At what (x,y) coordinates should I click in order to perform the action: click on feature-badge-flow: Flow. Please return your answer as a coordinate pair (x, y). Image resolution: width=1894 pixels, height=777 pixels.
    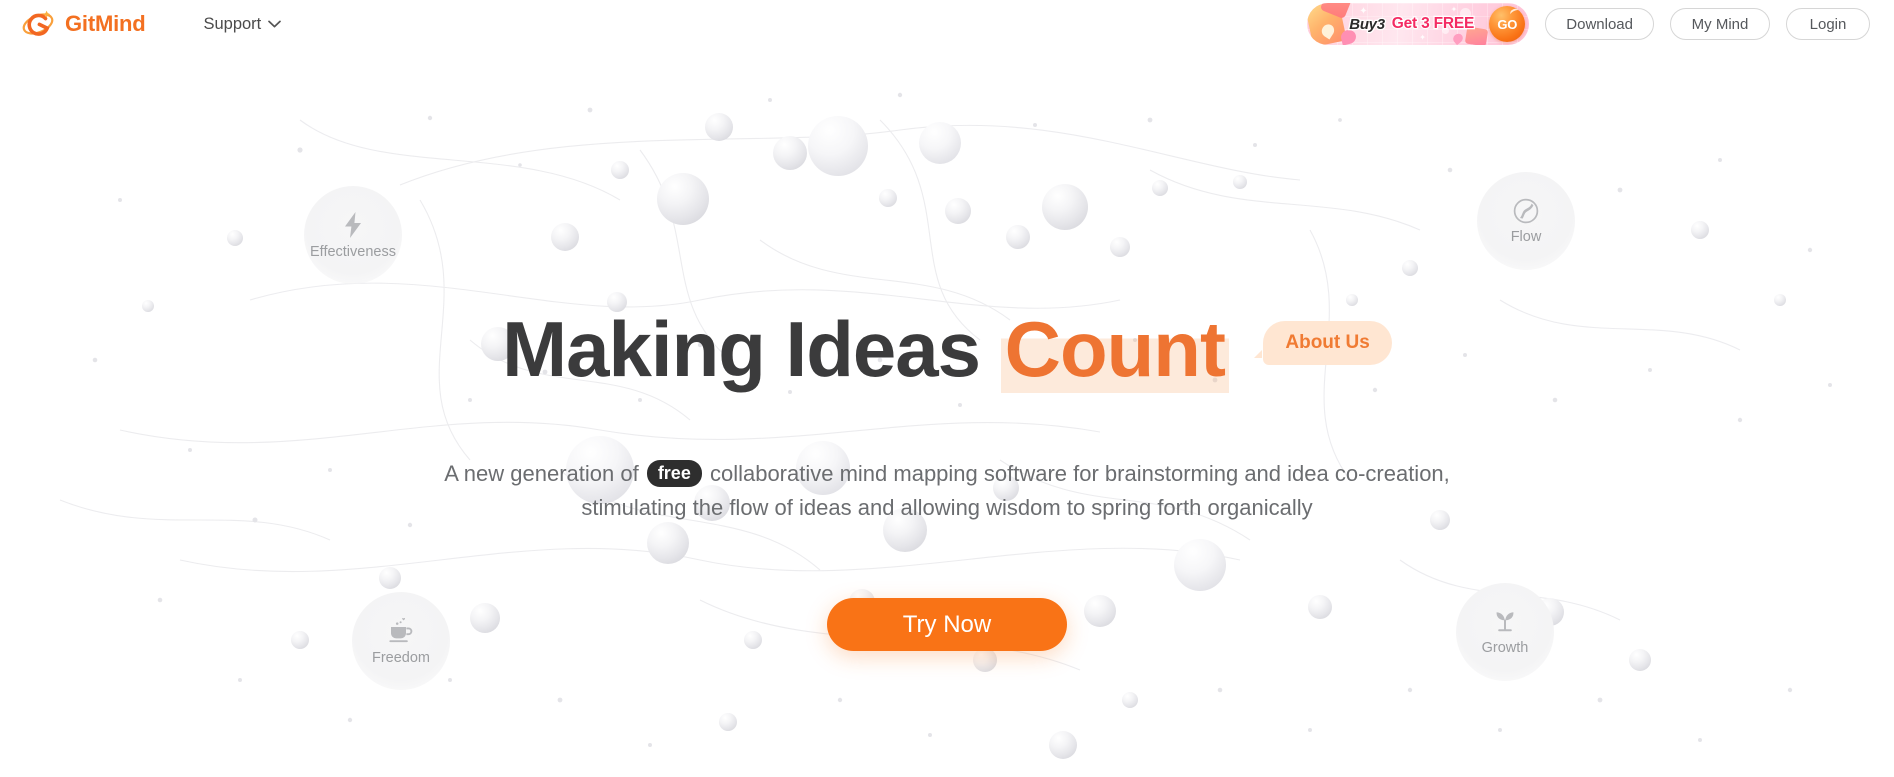
    Looking at the image, I should click on (1526, 221).